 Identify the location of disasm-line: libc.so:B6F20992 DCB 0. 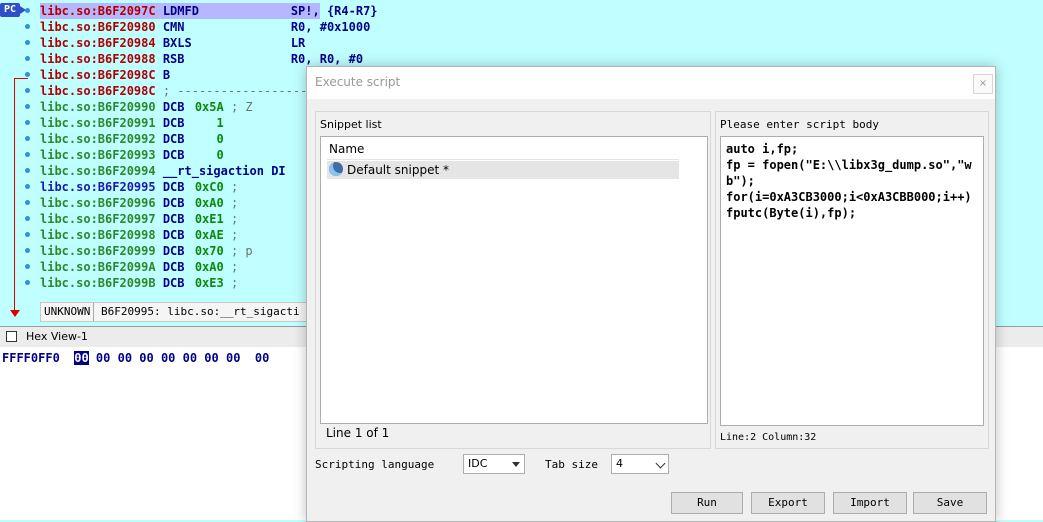
(132, 139).